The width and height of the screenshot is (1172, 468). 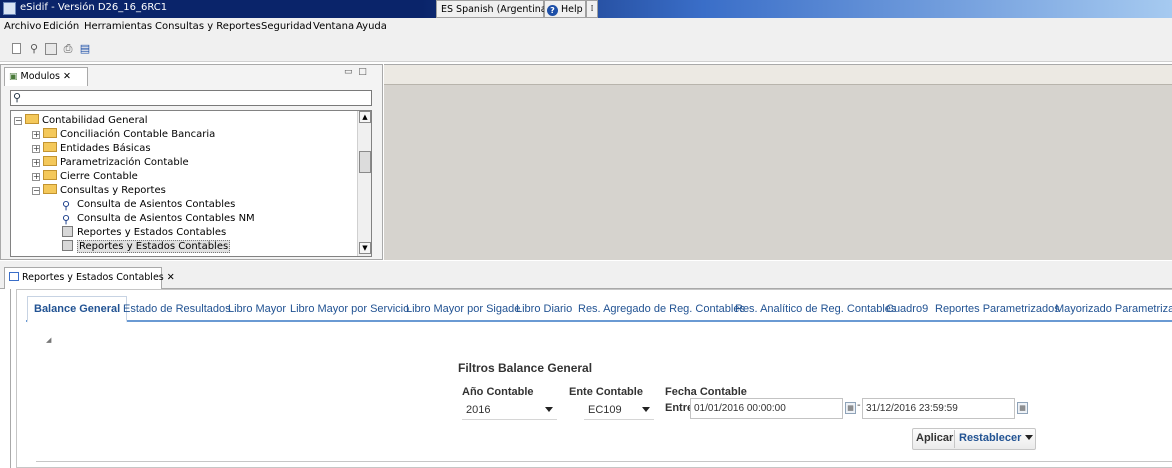 What do you see at coordinates (364, 183) in the screenshot?
I see `tree-scrollbar: ▲ ▼` at bounding box center [364, 183].